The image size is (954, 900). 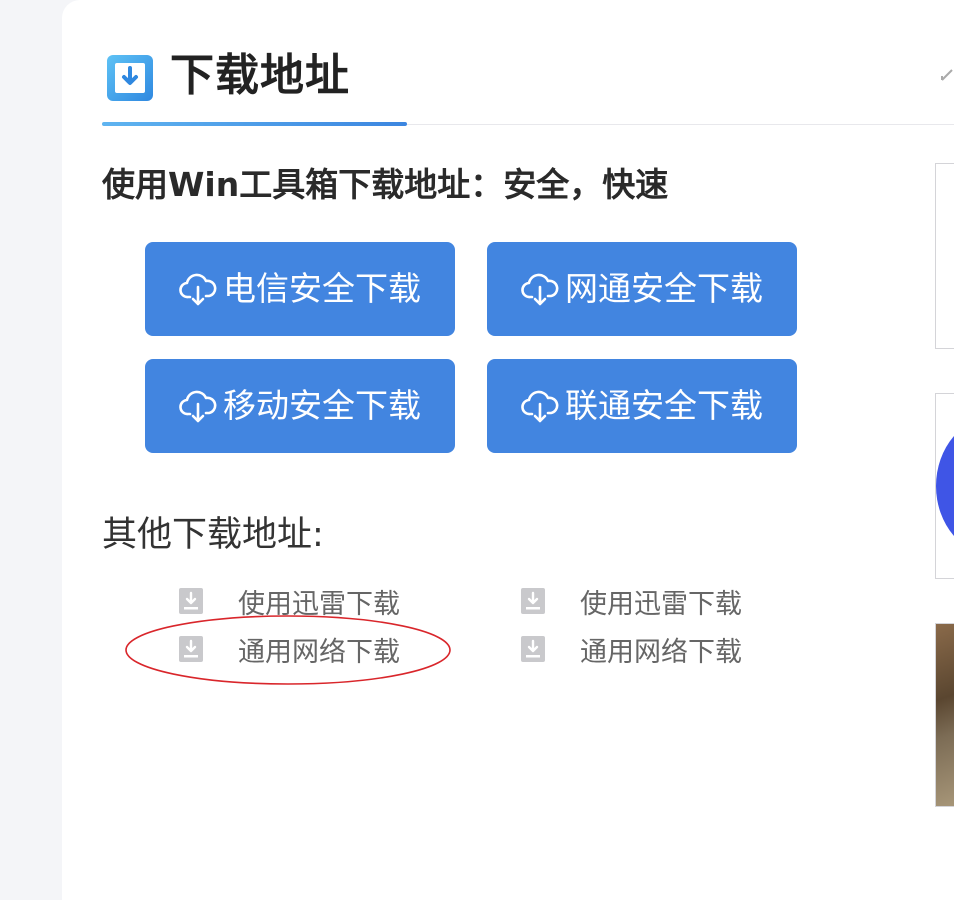 I want to click on netcom-download-button: 网通安全下载, so click(x=642, y=289).